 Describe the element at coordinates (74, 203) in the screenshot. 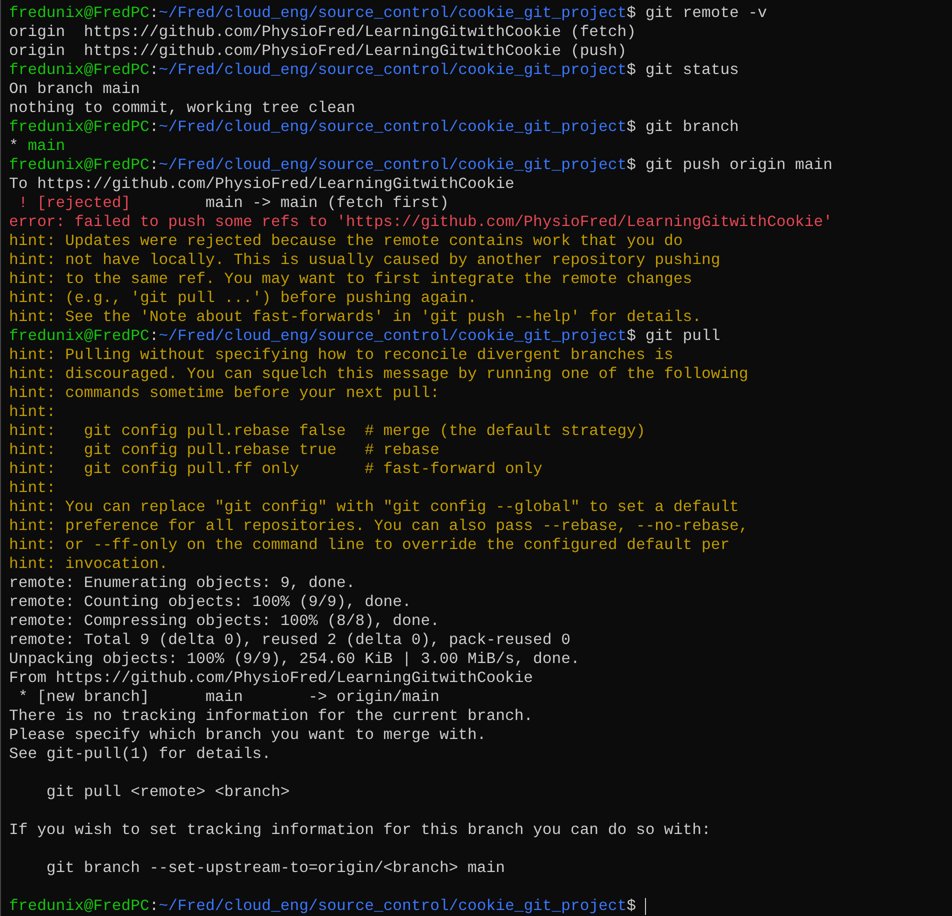

I see `rejected-status: ! [rejected]` at that location.